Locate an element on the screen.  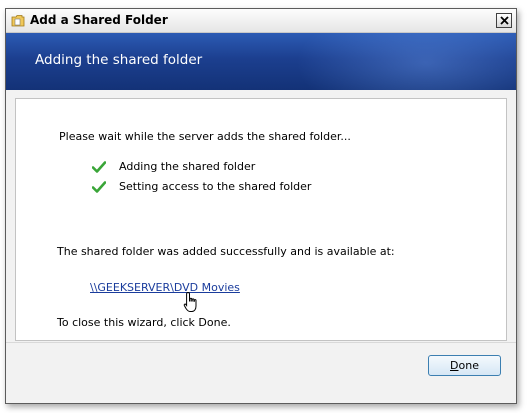
done-button-accelerator: D is located at coordinates (454, 365).